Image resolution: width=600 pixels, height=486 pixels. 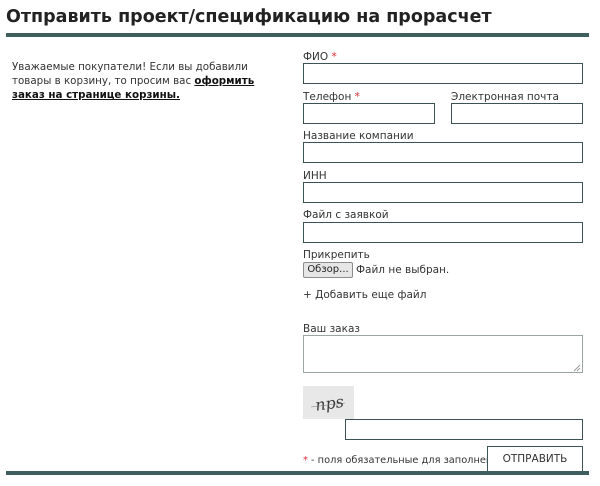 I want to click on inn-label: ИНН, so click(x=315, y=176).